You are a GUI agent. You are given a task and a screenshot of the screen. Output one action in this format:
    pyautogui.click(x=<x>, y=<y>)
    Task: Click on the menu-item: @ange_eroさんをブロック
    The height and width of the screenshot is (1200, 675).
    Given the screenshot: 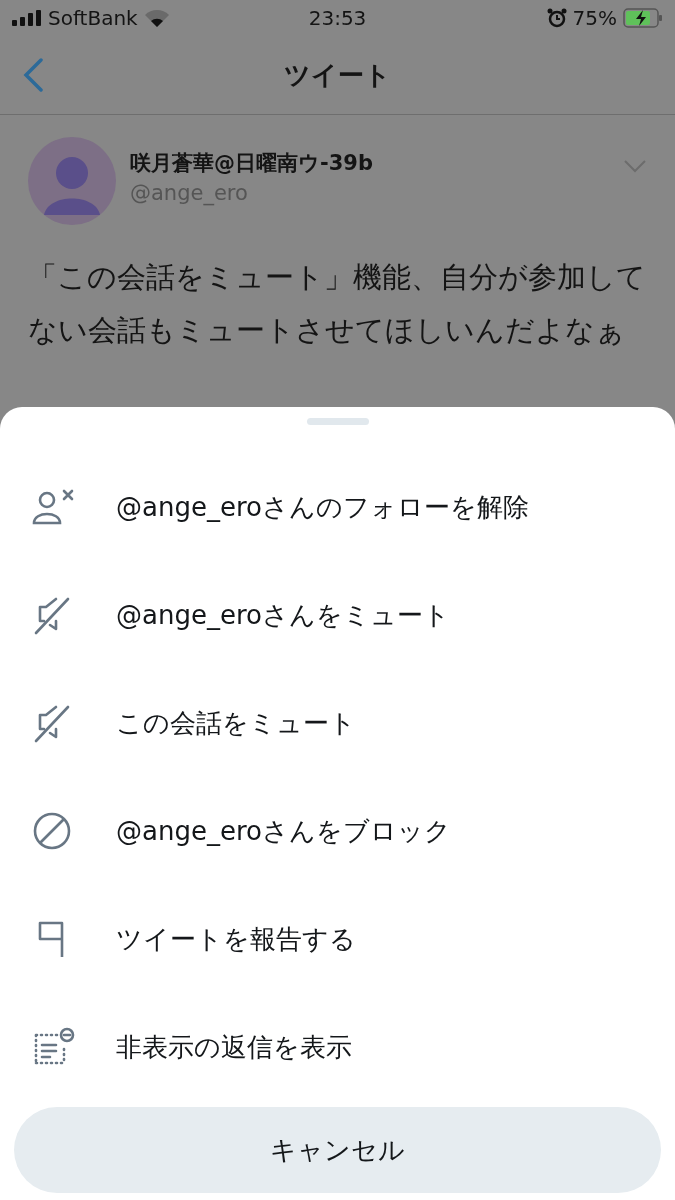 What is the action you would take?
    pyautogui.click(x=337, y=831)
    